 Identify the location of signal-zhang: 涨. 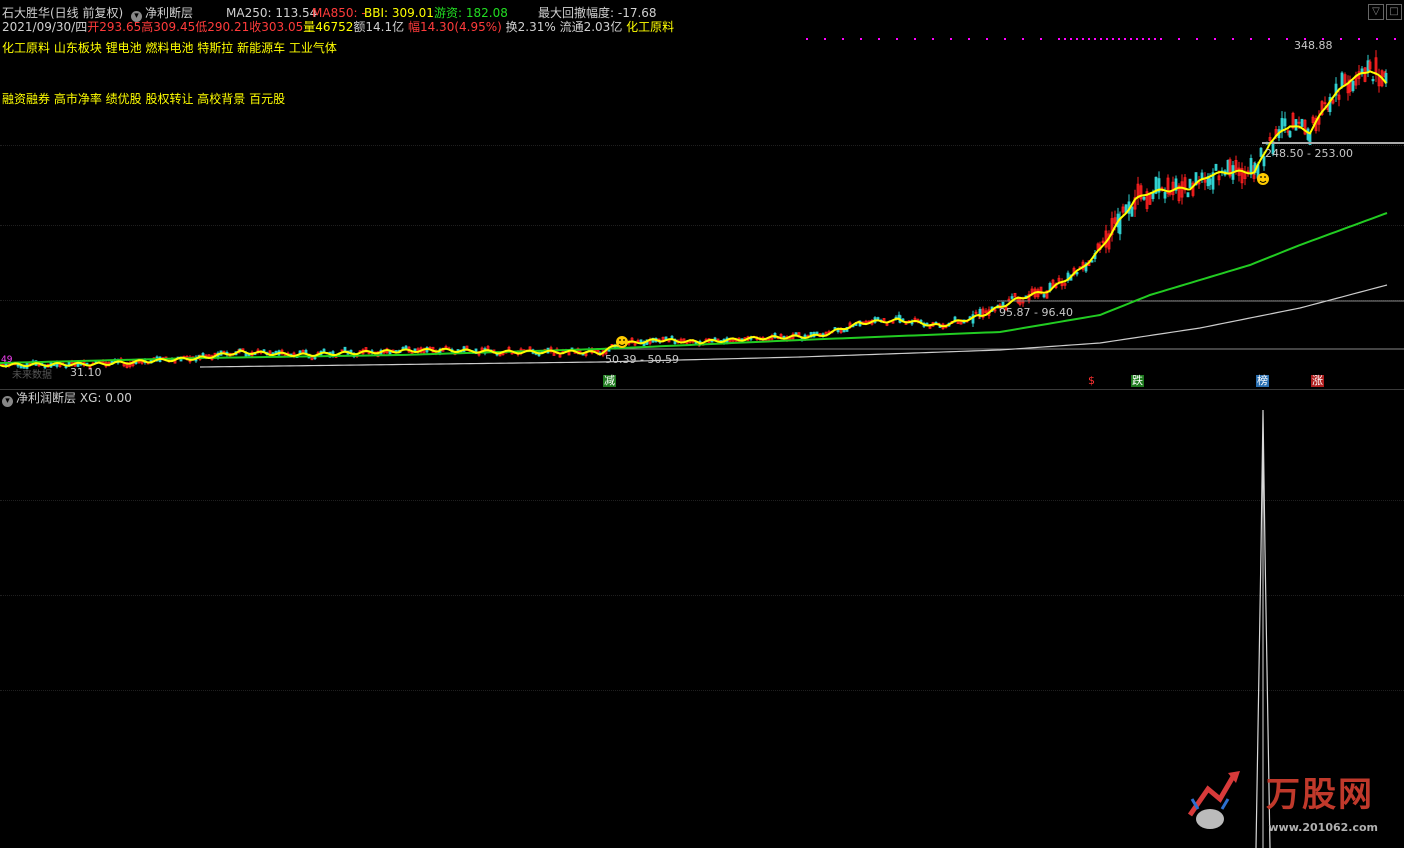
(1317, 381).